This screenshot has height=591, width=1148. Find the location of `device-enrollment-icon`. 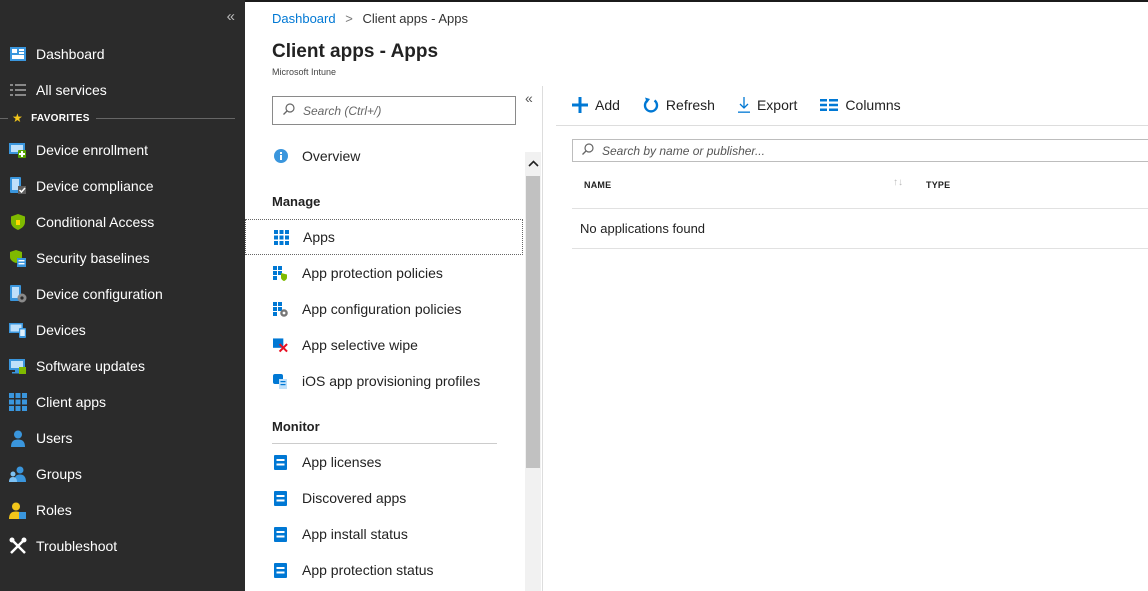

device-enrollment-icon is located at coordinates (18, 150).